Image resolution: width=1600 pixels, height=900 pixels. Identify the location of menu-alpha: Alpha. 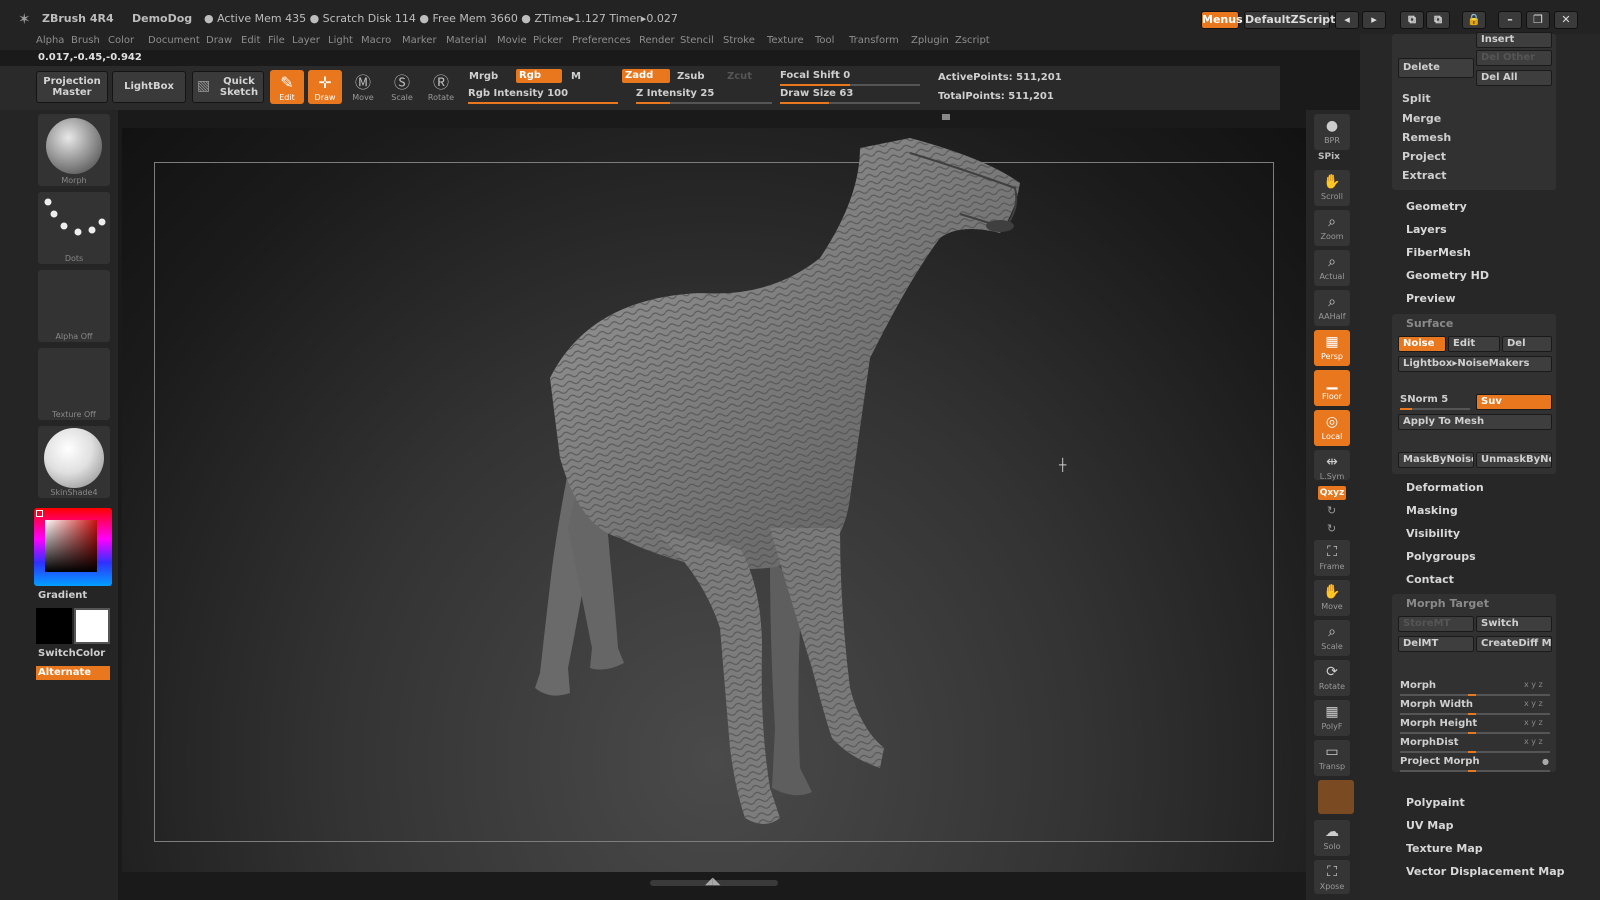
(50, 40).